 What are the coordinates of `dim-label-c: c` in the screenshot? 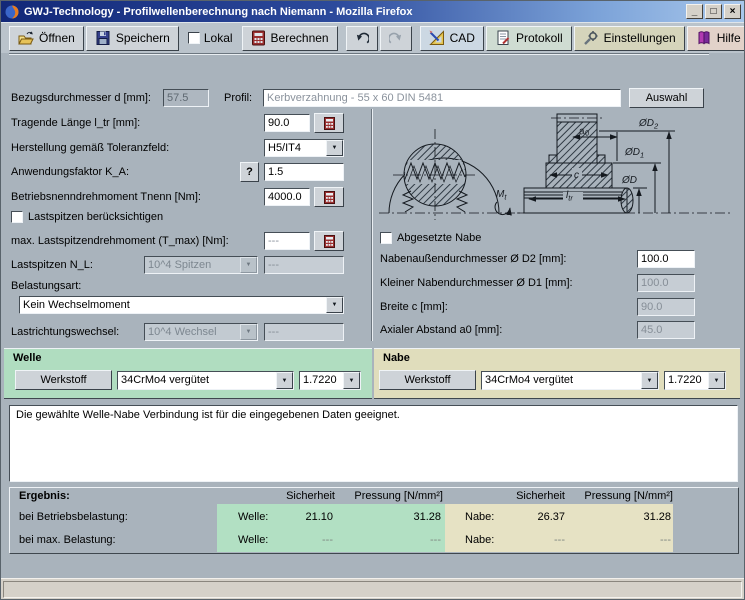 It's located at (576, 175).